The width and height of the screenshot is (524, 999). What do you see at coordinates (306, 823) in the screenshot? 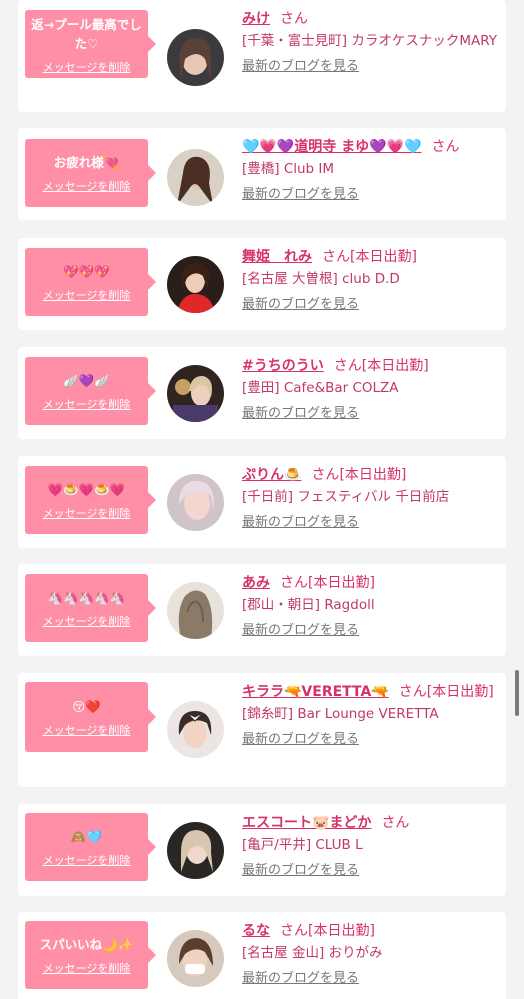
I see `cast-name-link: エスコート🐷まどか` at bounding box center [306, 823].